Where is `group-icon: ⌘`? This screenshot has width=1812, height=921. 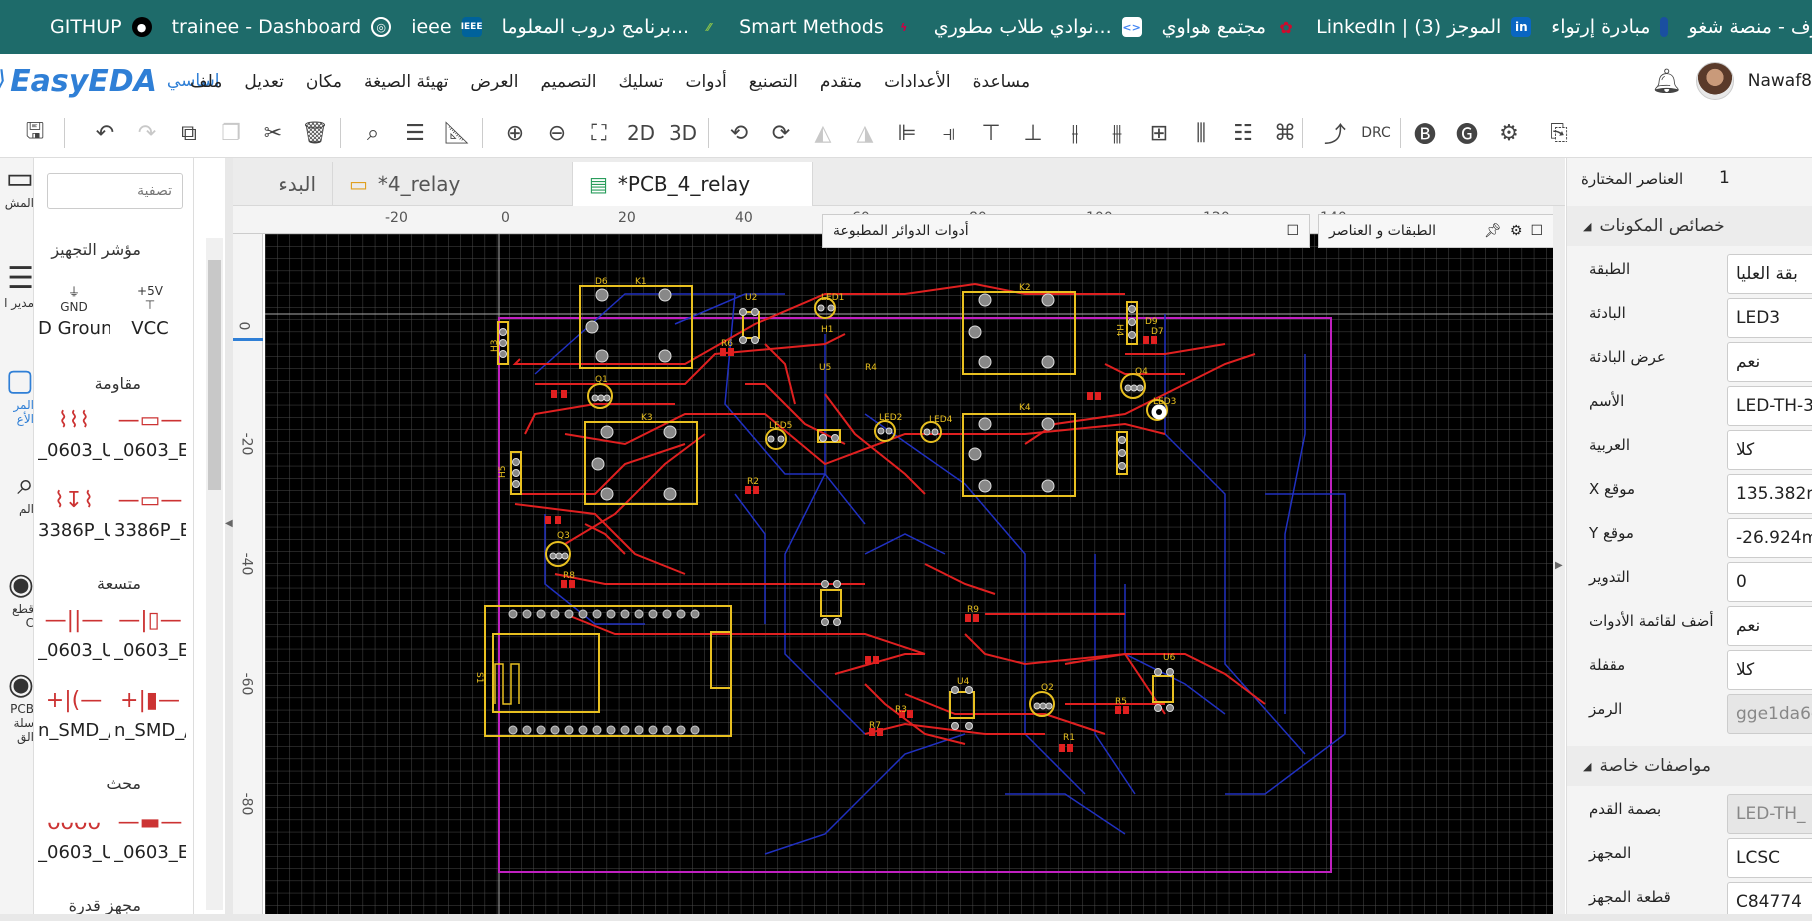
group-icon: ⌘ is located at coordinates (1285, 133).